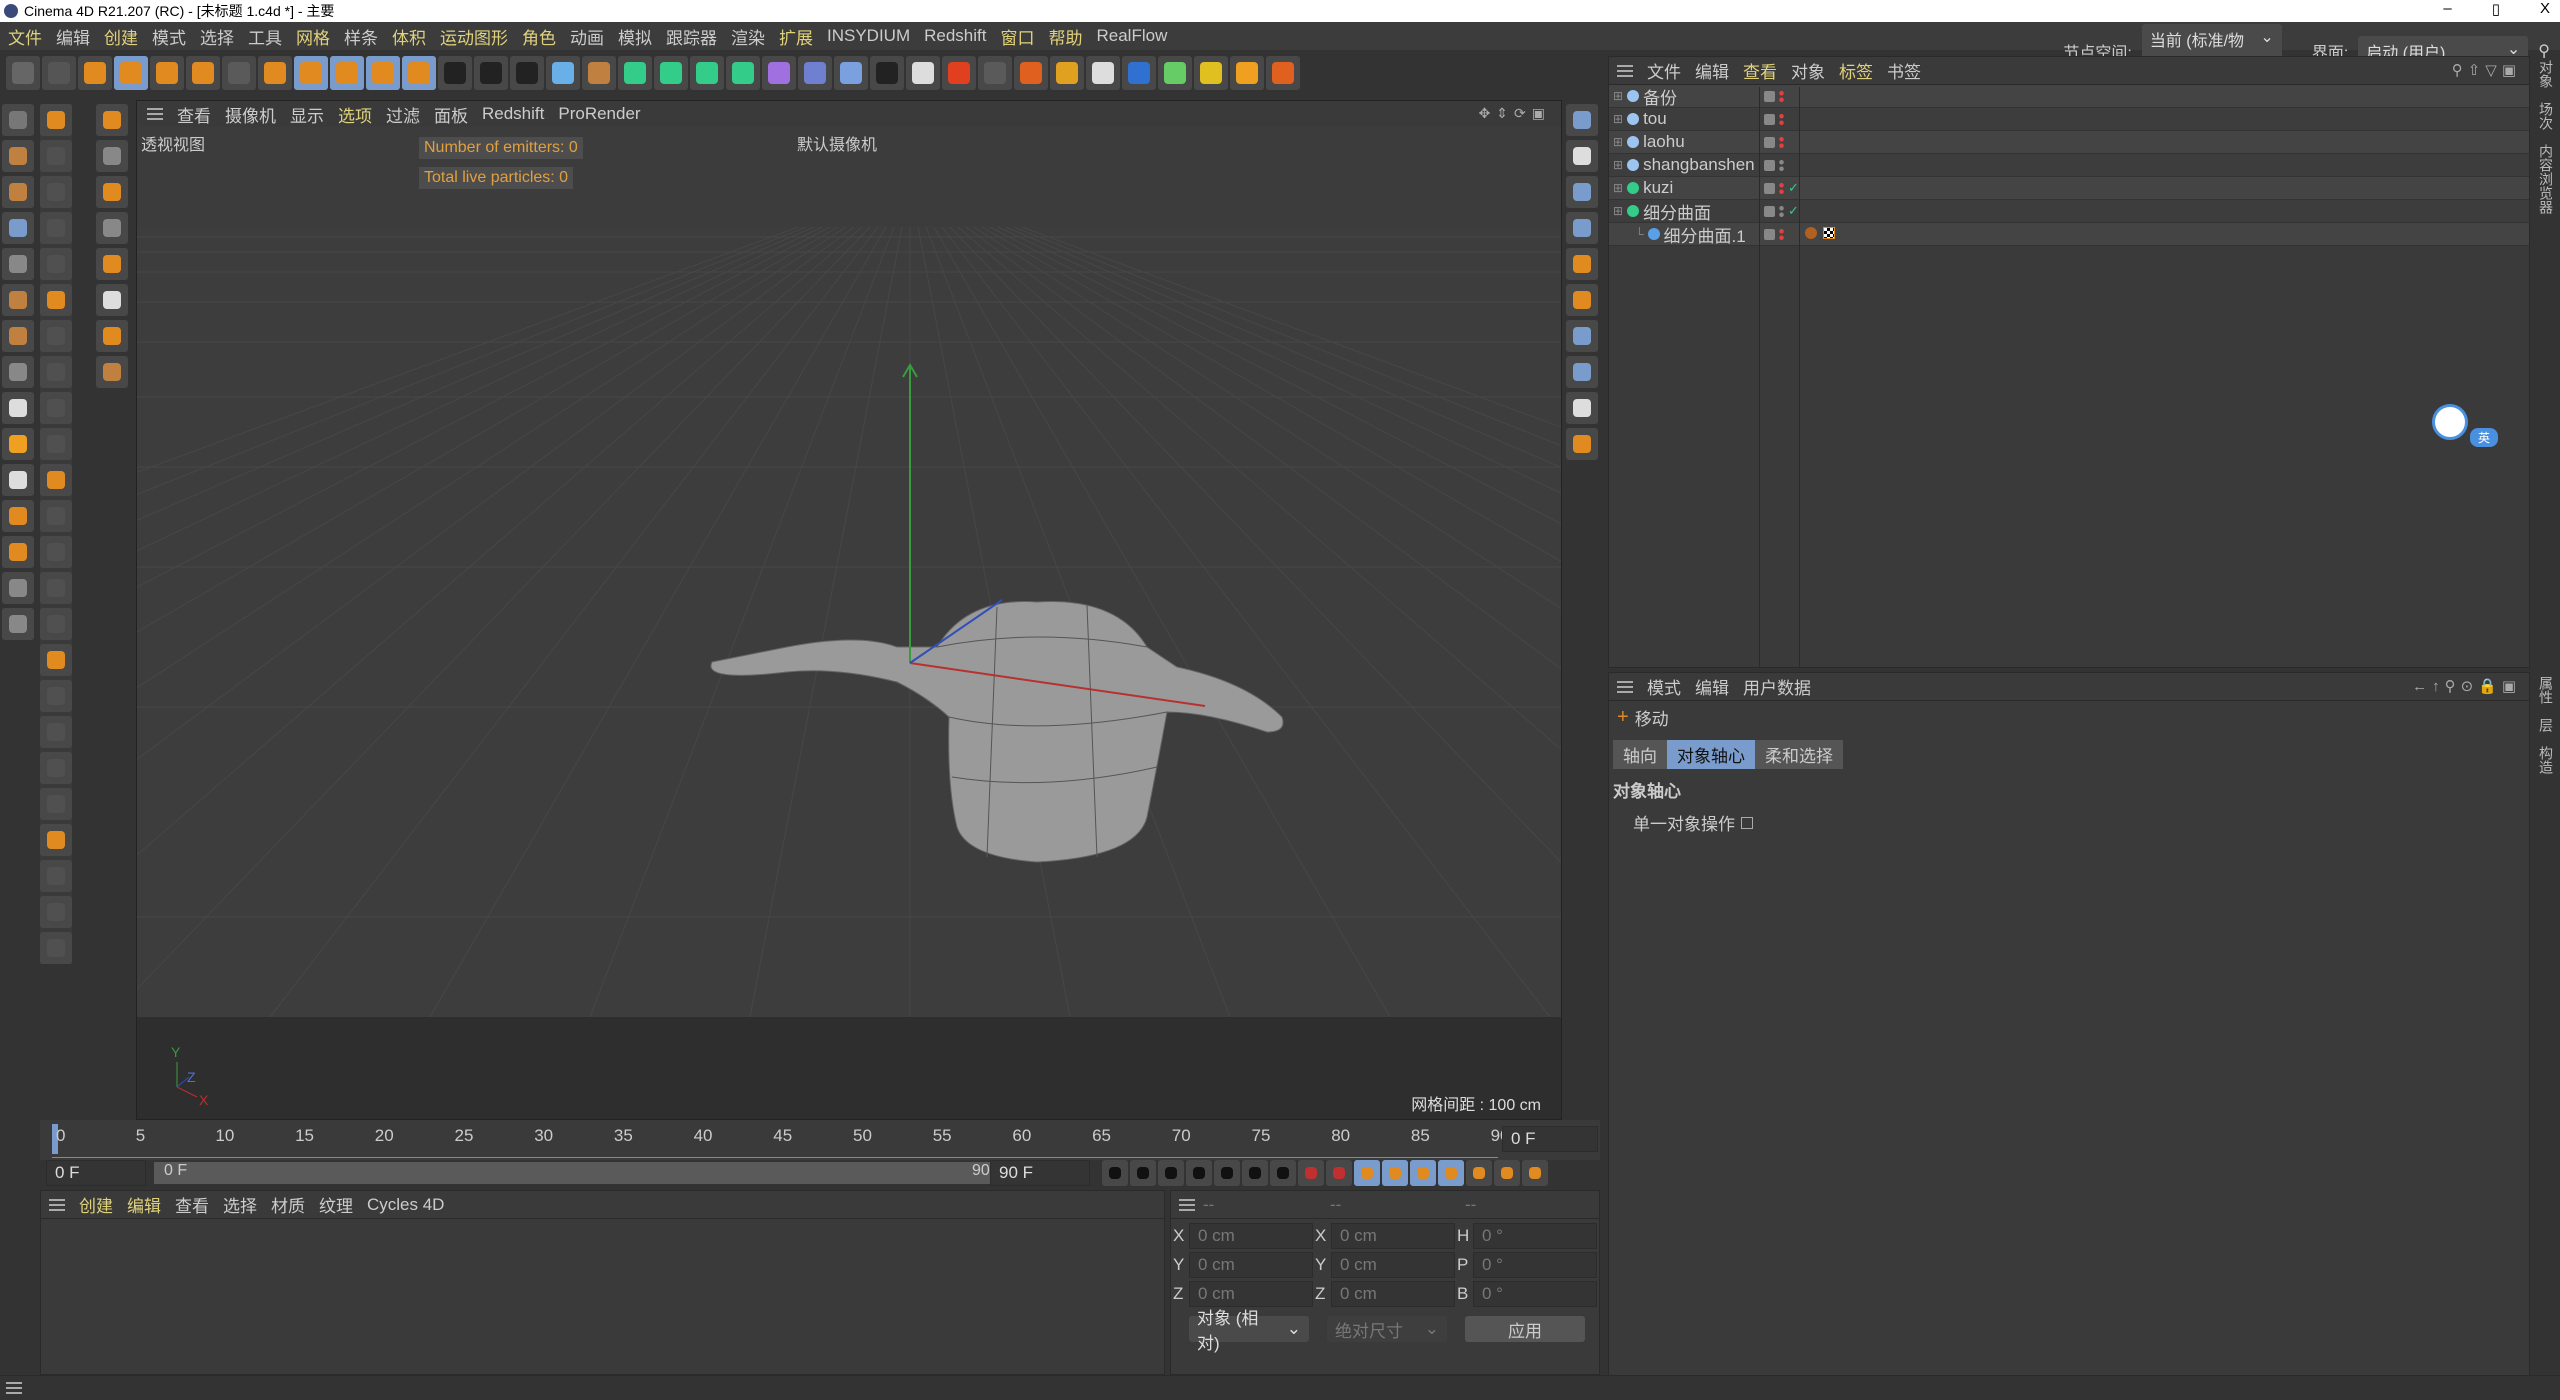  I want to click on target-button, so click(1211, 73).